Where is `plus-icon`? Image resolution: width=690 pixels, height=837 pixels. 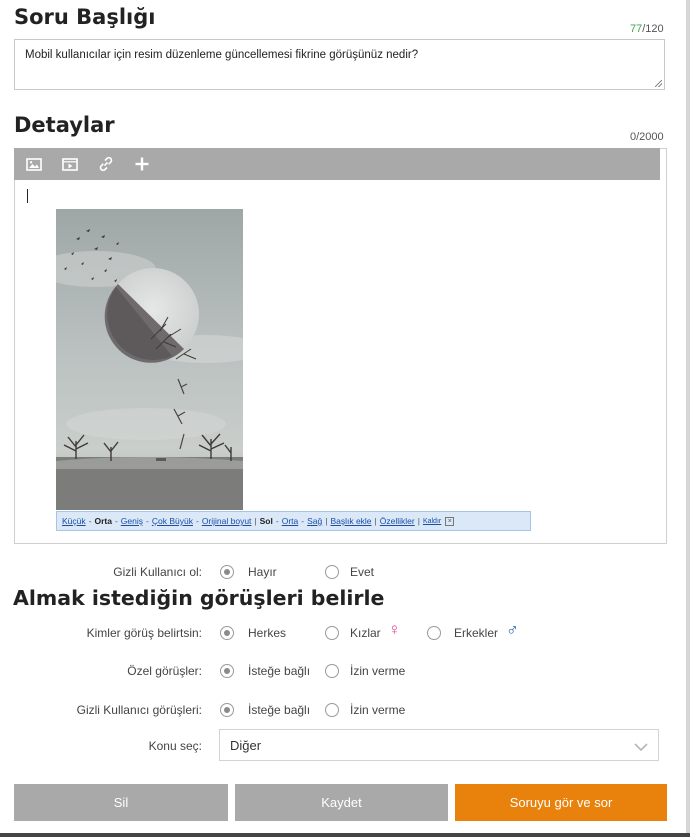 plus-icon is located at coordinates (142, 164).